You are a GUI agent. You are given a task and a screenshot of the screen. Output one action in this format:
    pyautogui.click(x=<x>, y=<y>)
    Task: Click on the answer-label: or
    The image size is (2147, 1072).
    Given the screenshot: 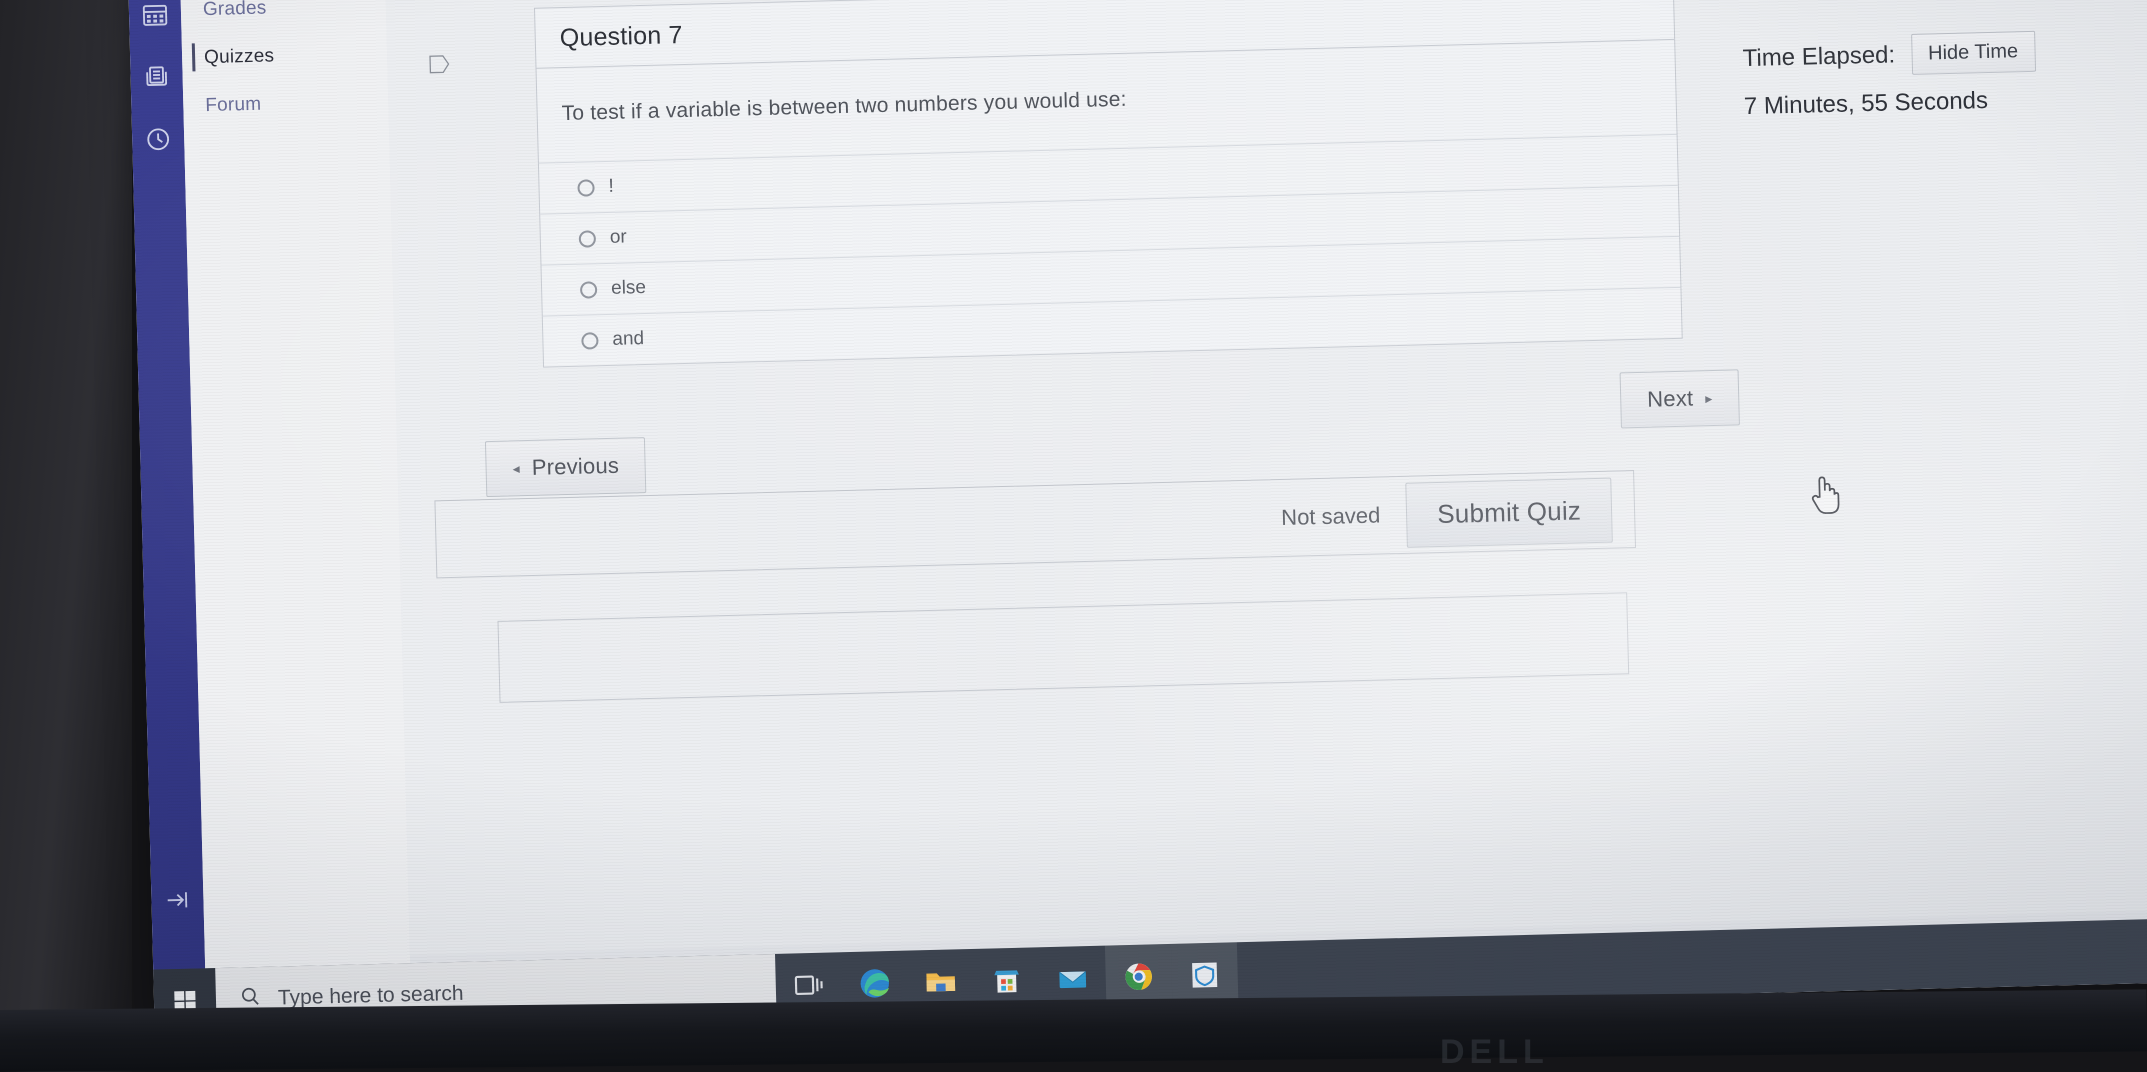 What is the action you would take?
    pyautogui.click(x=618, y=237)
    